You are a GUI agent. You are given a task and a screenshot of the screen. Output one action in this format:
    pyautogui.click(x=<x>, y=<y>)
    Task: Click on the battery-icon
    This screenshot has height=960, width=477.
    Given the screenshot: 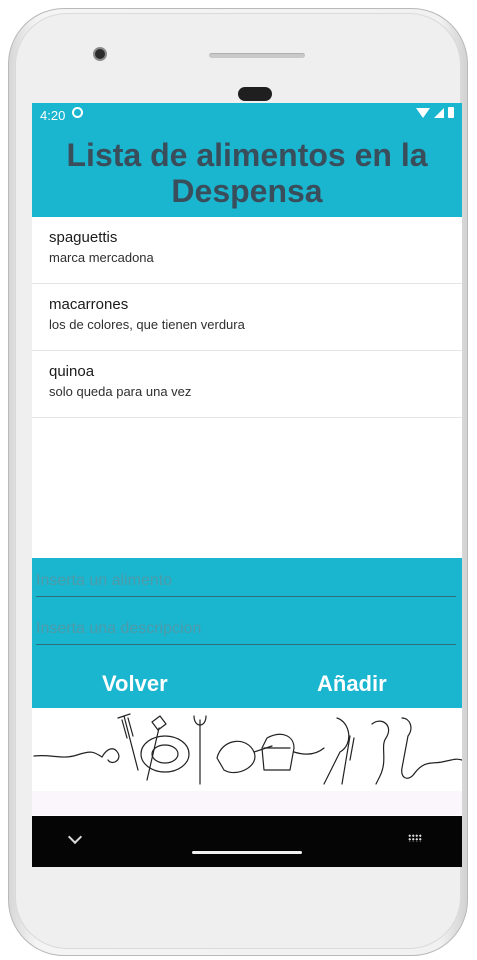 What is the action you would take?
    pyautogui.click(x=451, y=112)
    